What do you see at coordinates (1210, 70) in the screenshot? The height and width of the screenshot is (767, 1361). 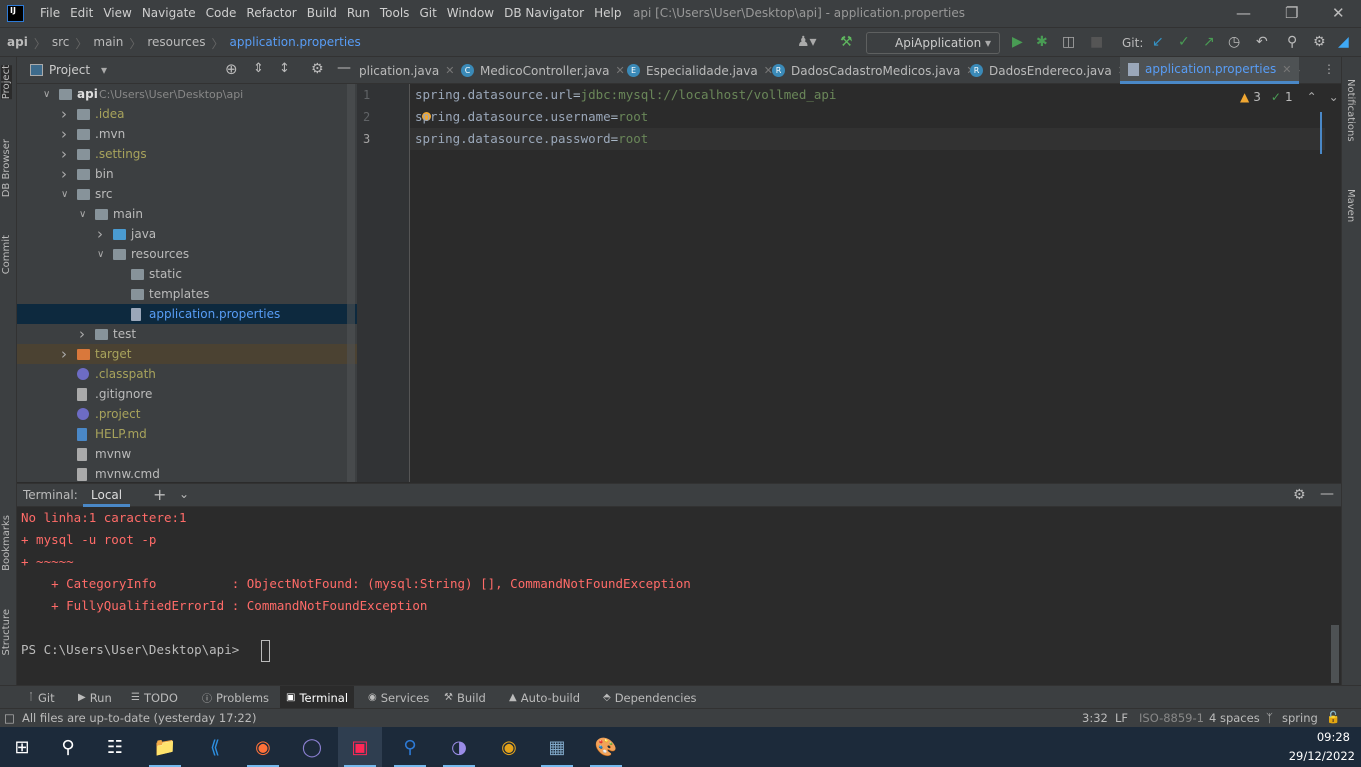 I see `editor-tab: application.properties ✕` at bounding box center [1210, 70].